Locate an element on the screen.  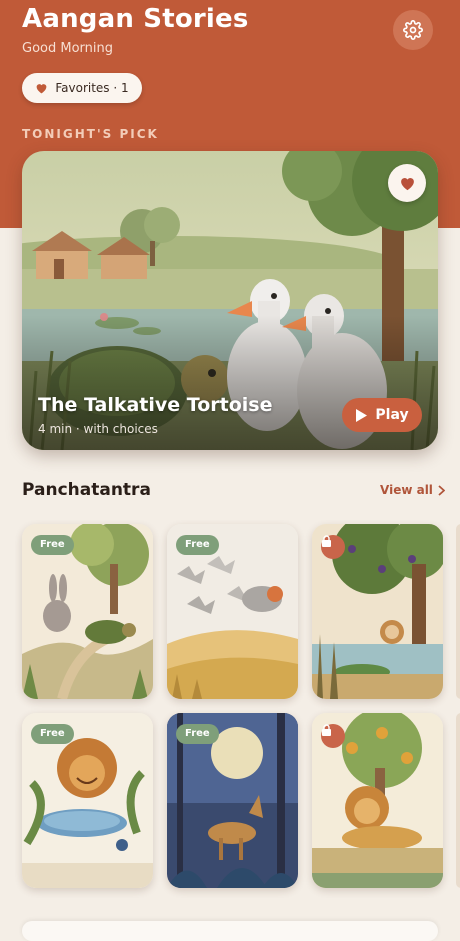
view-all-link: View all is located at coordinates (412, 490).